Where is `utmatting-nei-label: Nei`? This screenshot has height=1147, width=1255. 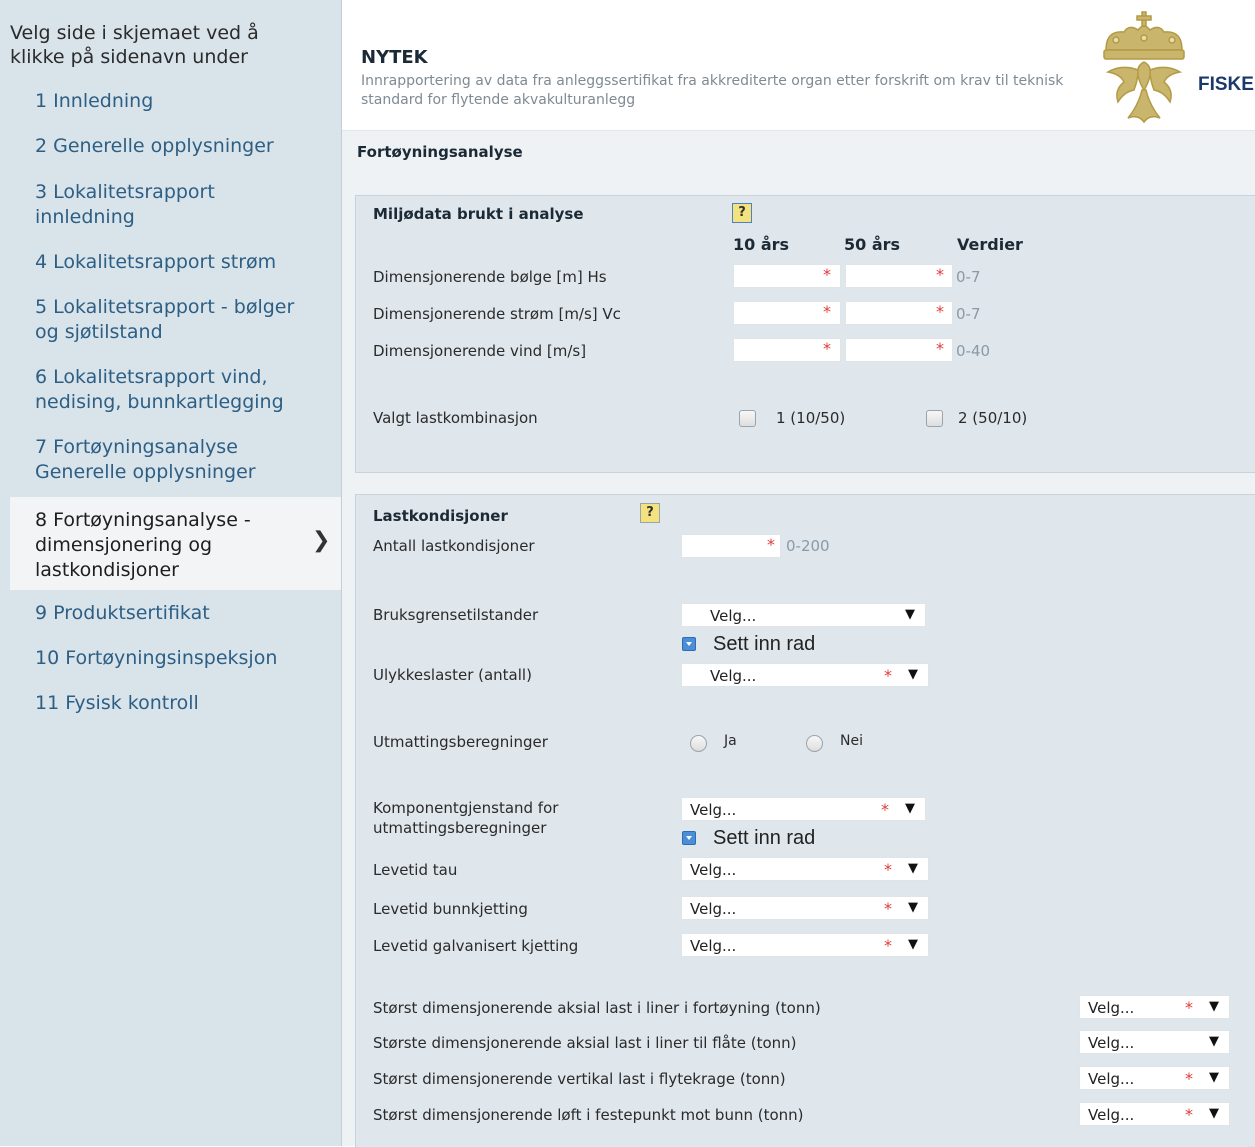 utmatting-nei-label: Nei is located at coordinates (851, 741).